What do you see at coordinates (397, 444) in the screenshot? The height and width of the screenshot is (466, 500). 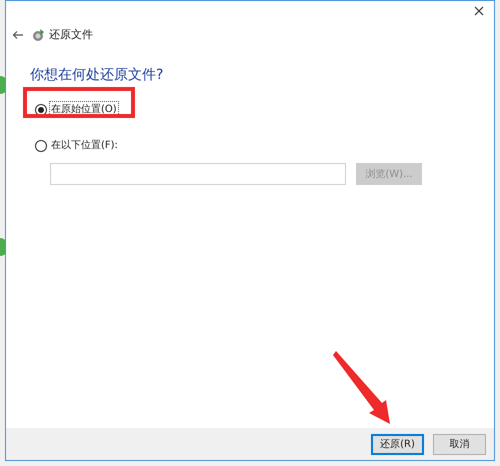 I see `dialog-button: 还原(R)` at bounding box center [397, 444].